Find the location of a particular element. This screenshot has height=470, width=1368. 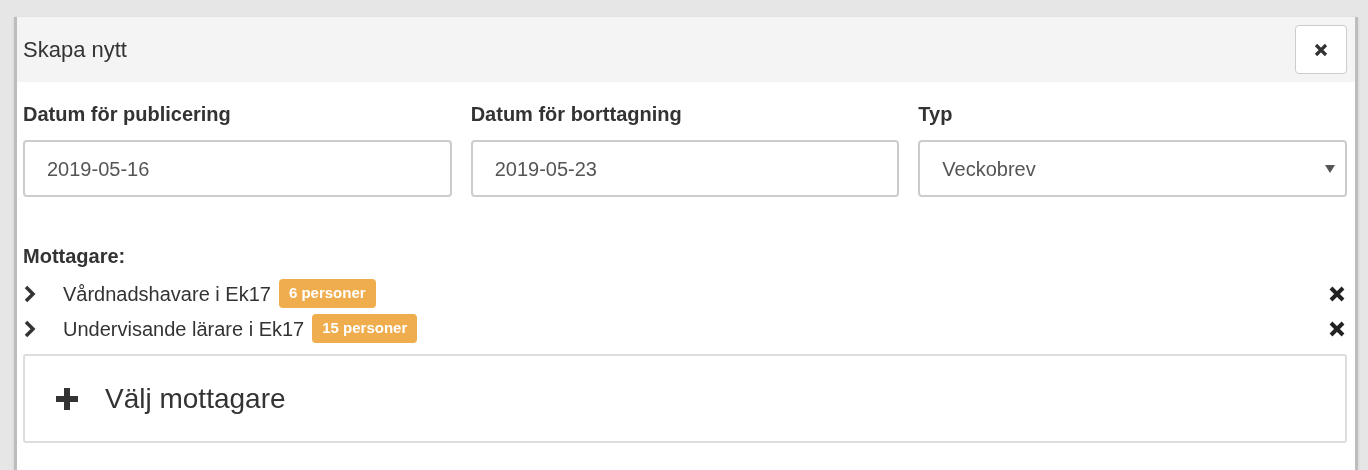

recipient-name: Undervisande lärare i Ek17 is located at coordinates (184, 329).